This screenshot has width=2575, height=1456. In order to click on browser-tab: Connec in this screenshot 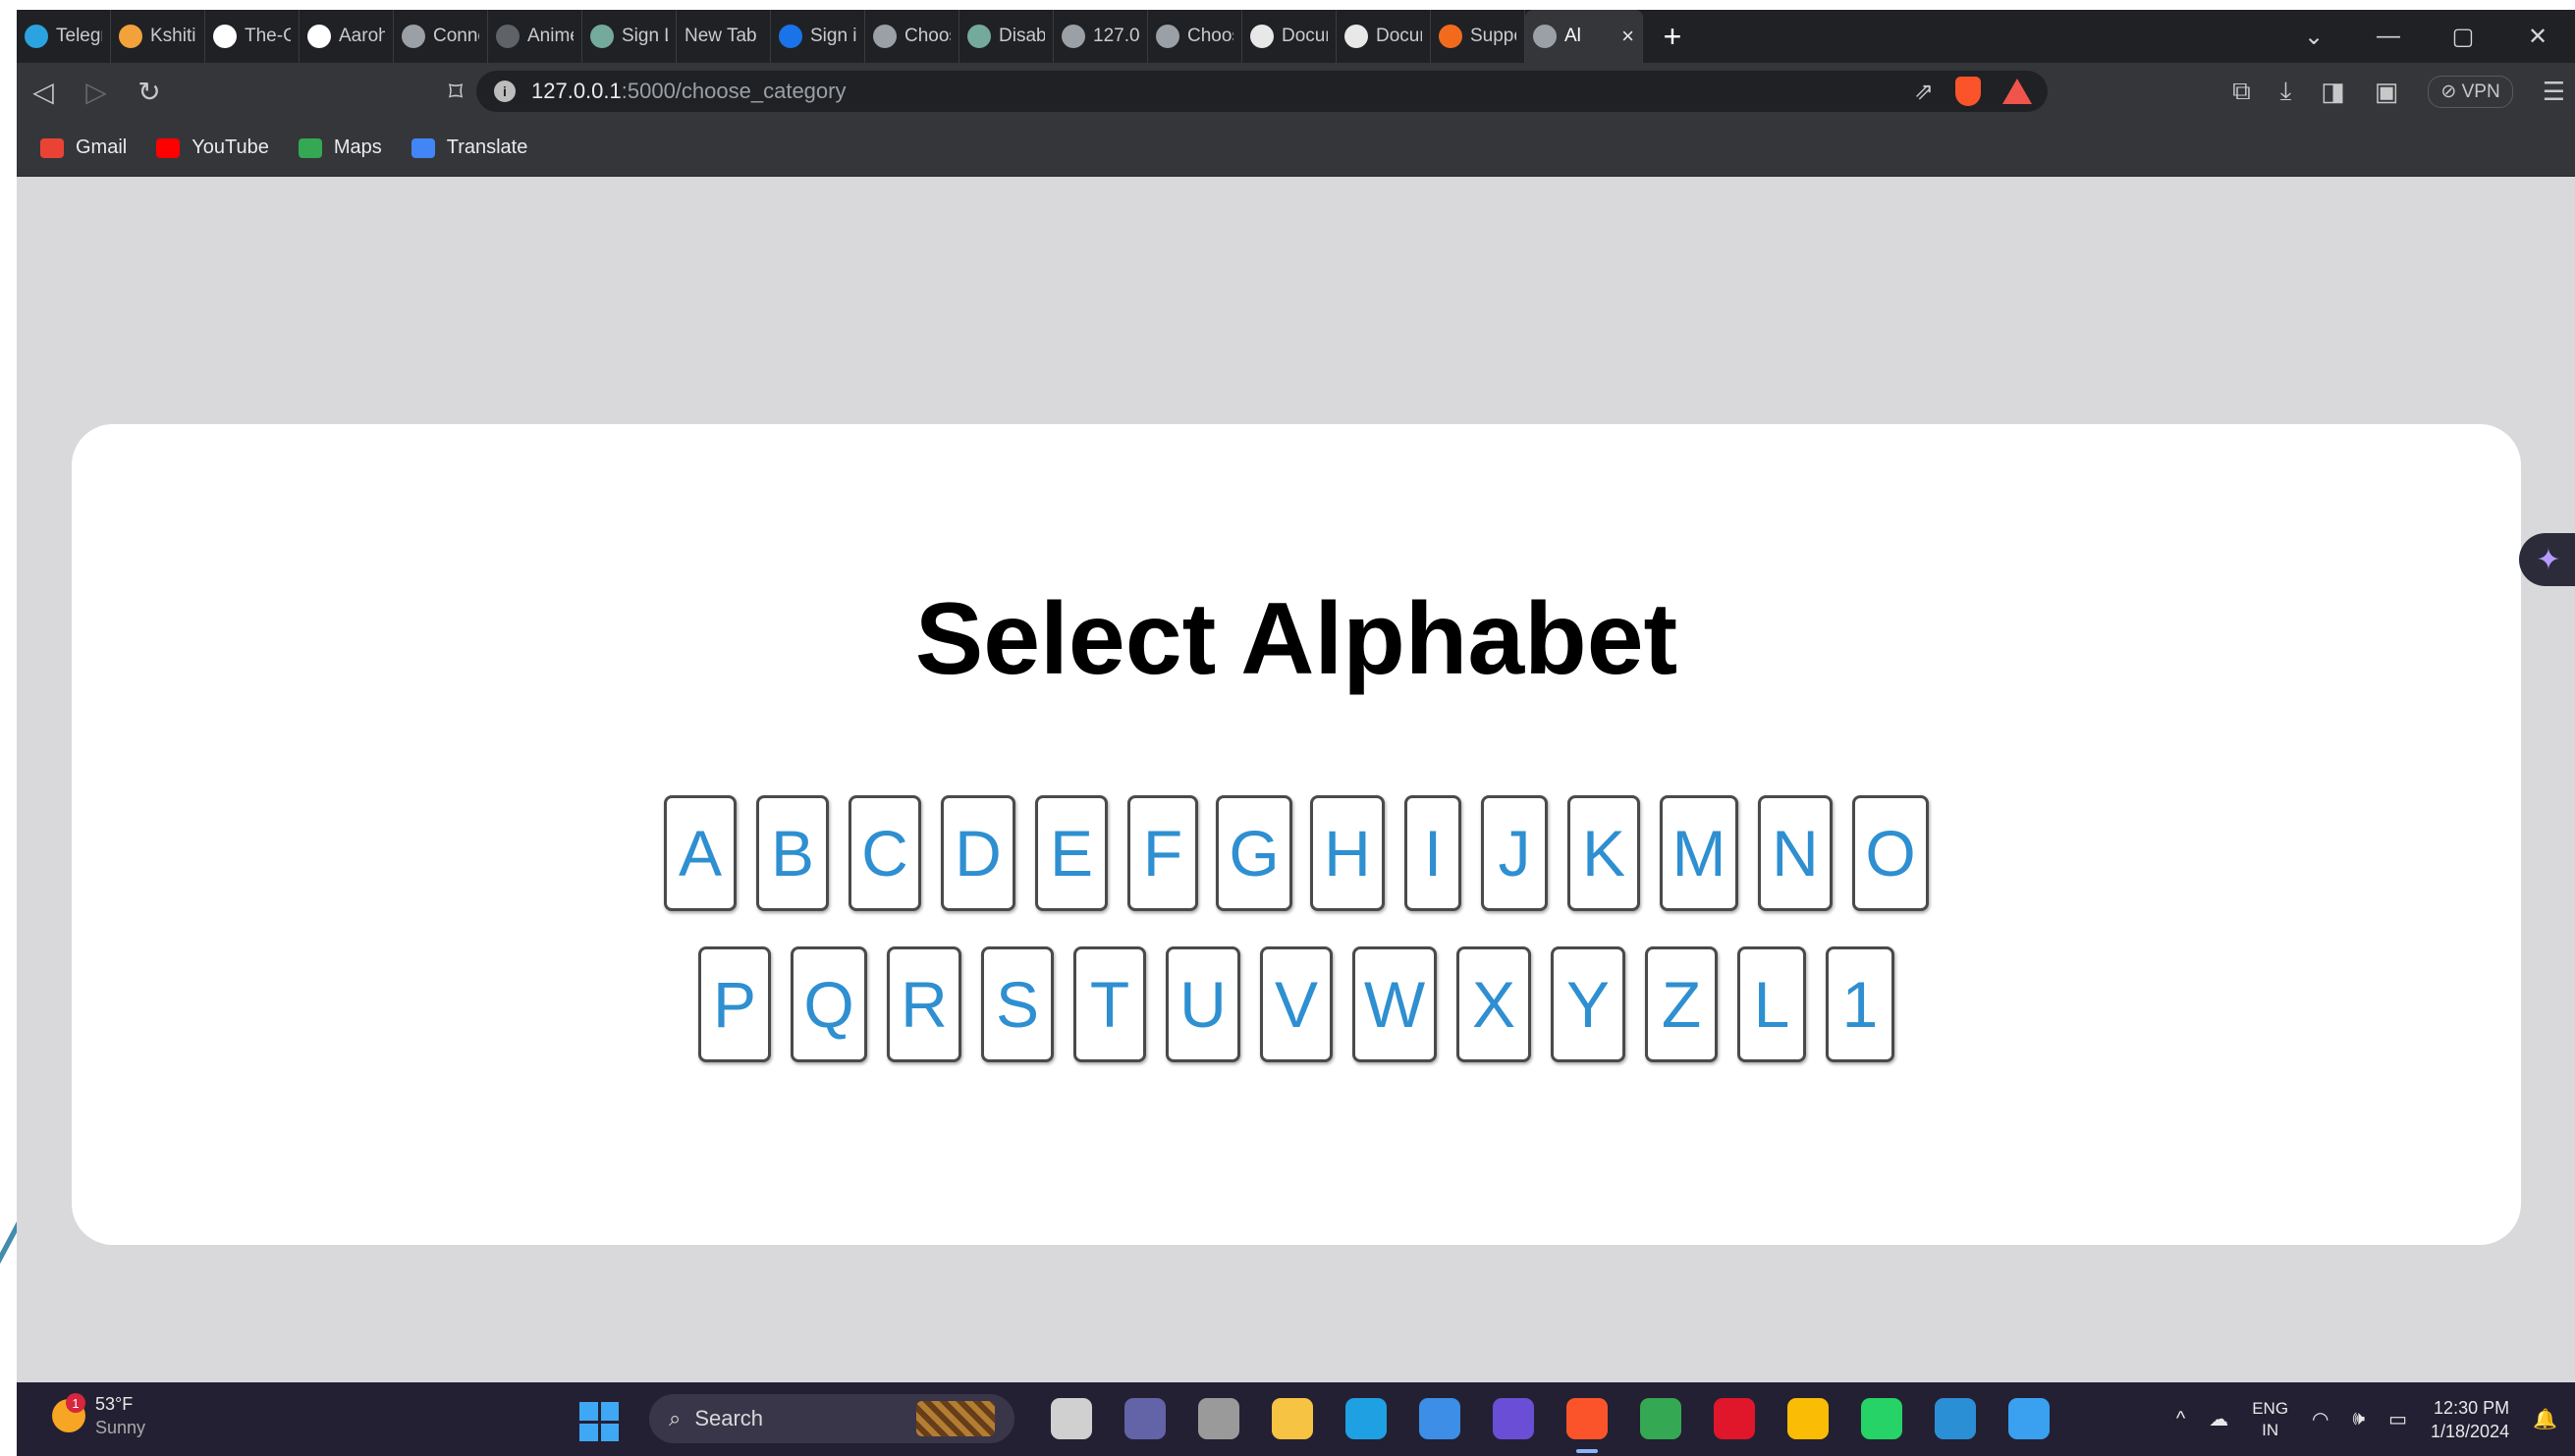, I will do `click(441, 36)`.